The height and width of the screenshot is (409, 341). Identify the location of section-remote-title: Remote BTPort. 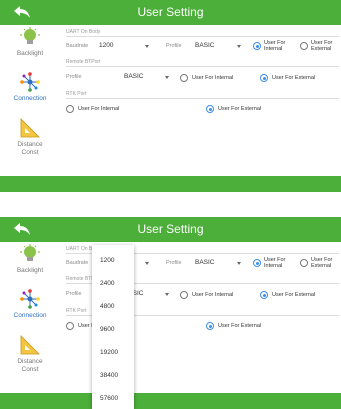
(83, 62).